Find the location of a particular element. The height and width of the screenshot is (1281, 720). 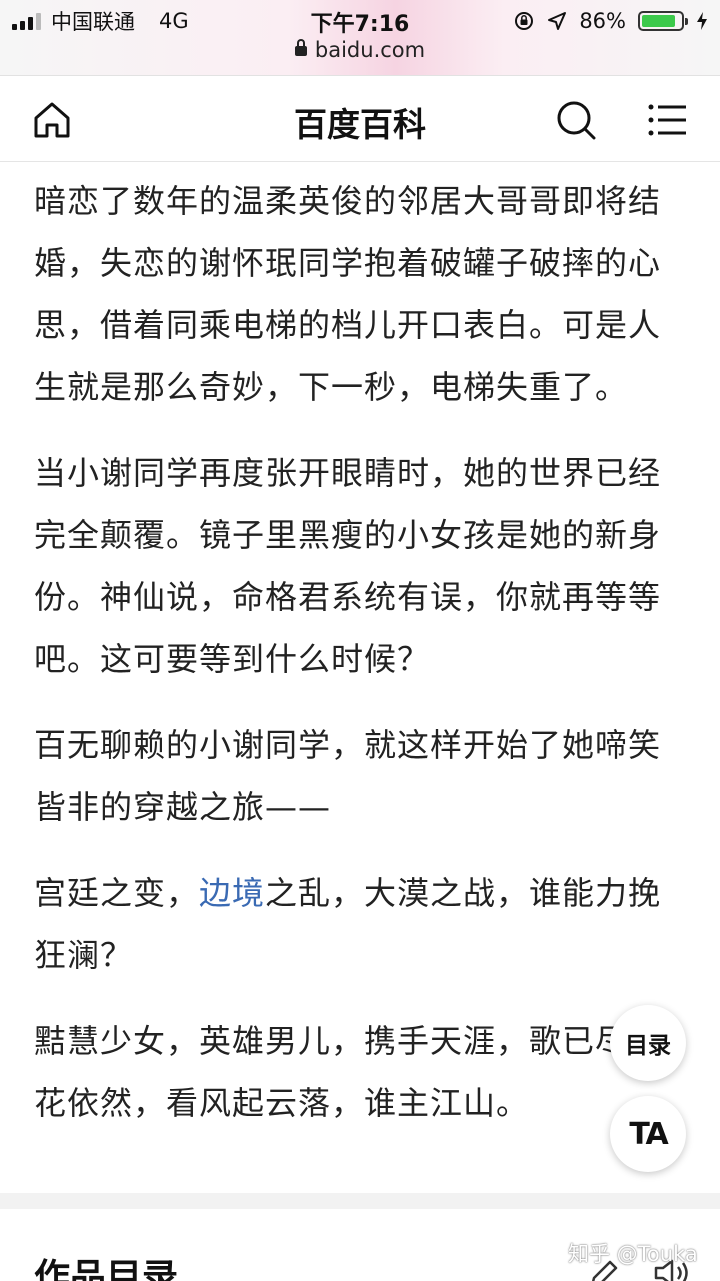

rotation-lock-icon is located at coordinates (524, 21).